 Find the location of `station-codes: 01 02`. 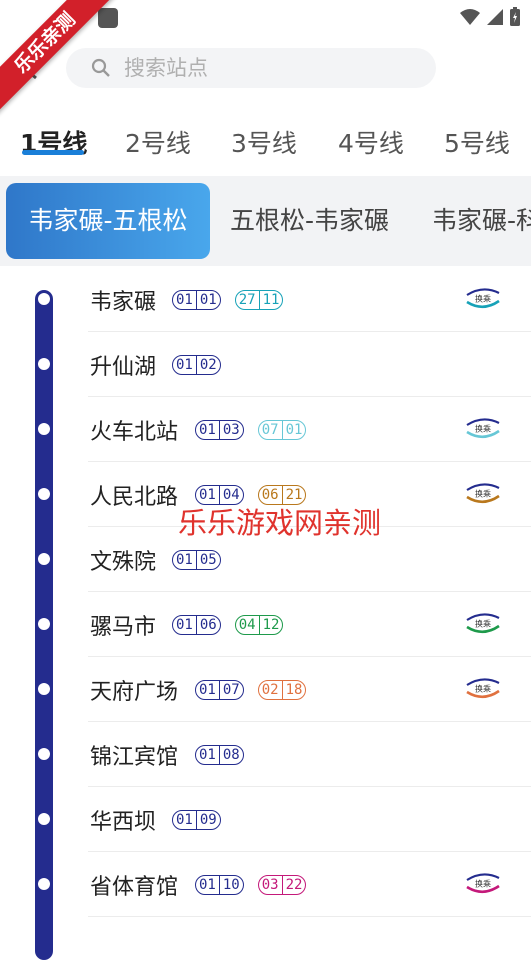

station-codes: 01 02 is located at coordinates (196, 365).